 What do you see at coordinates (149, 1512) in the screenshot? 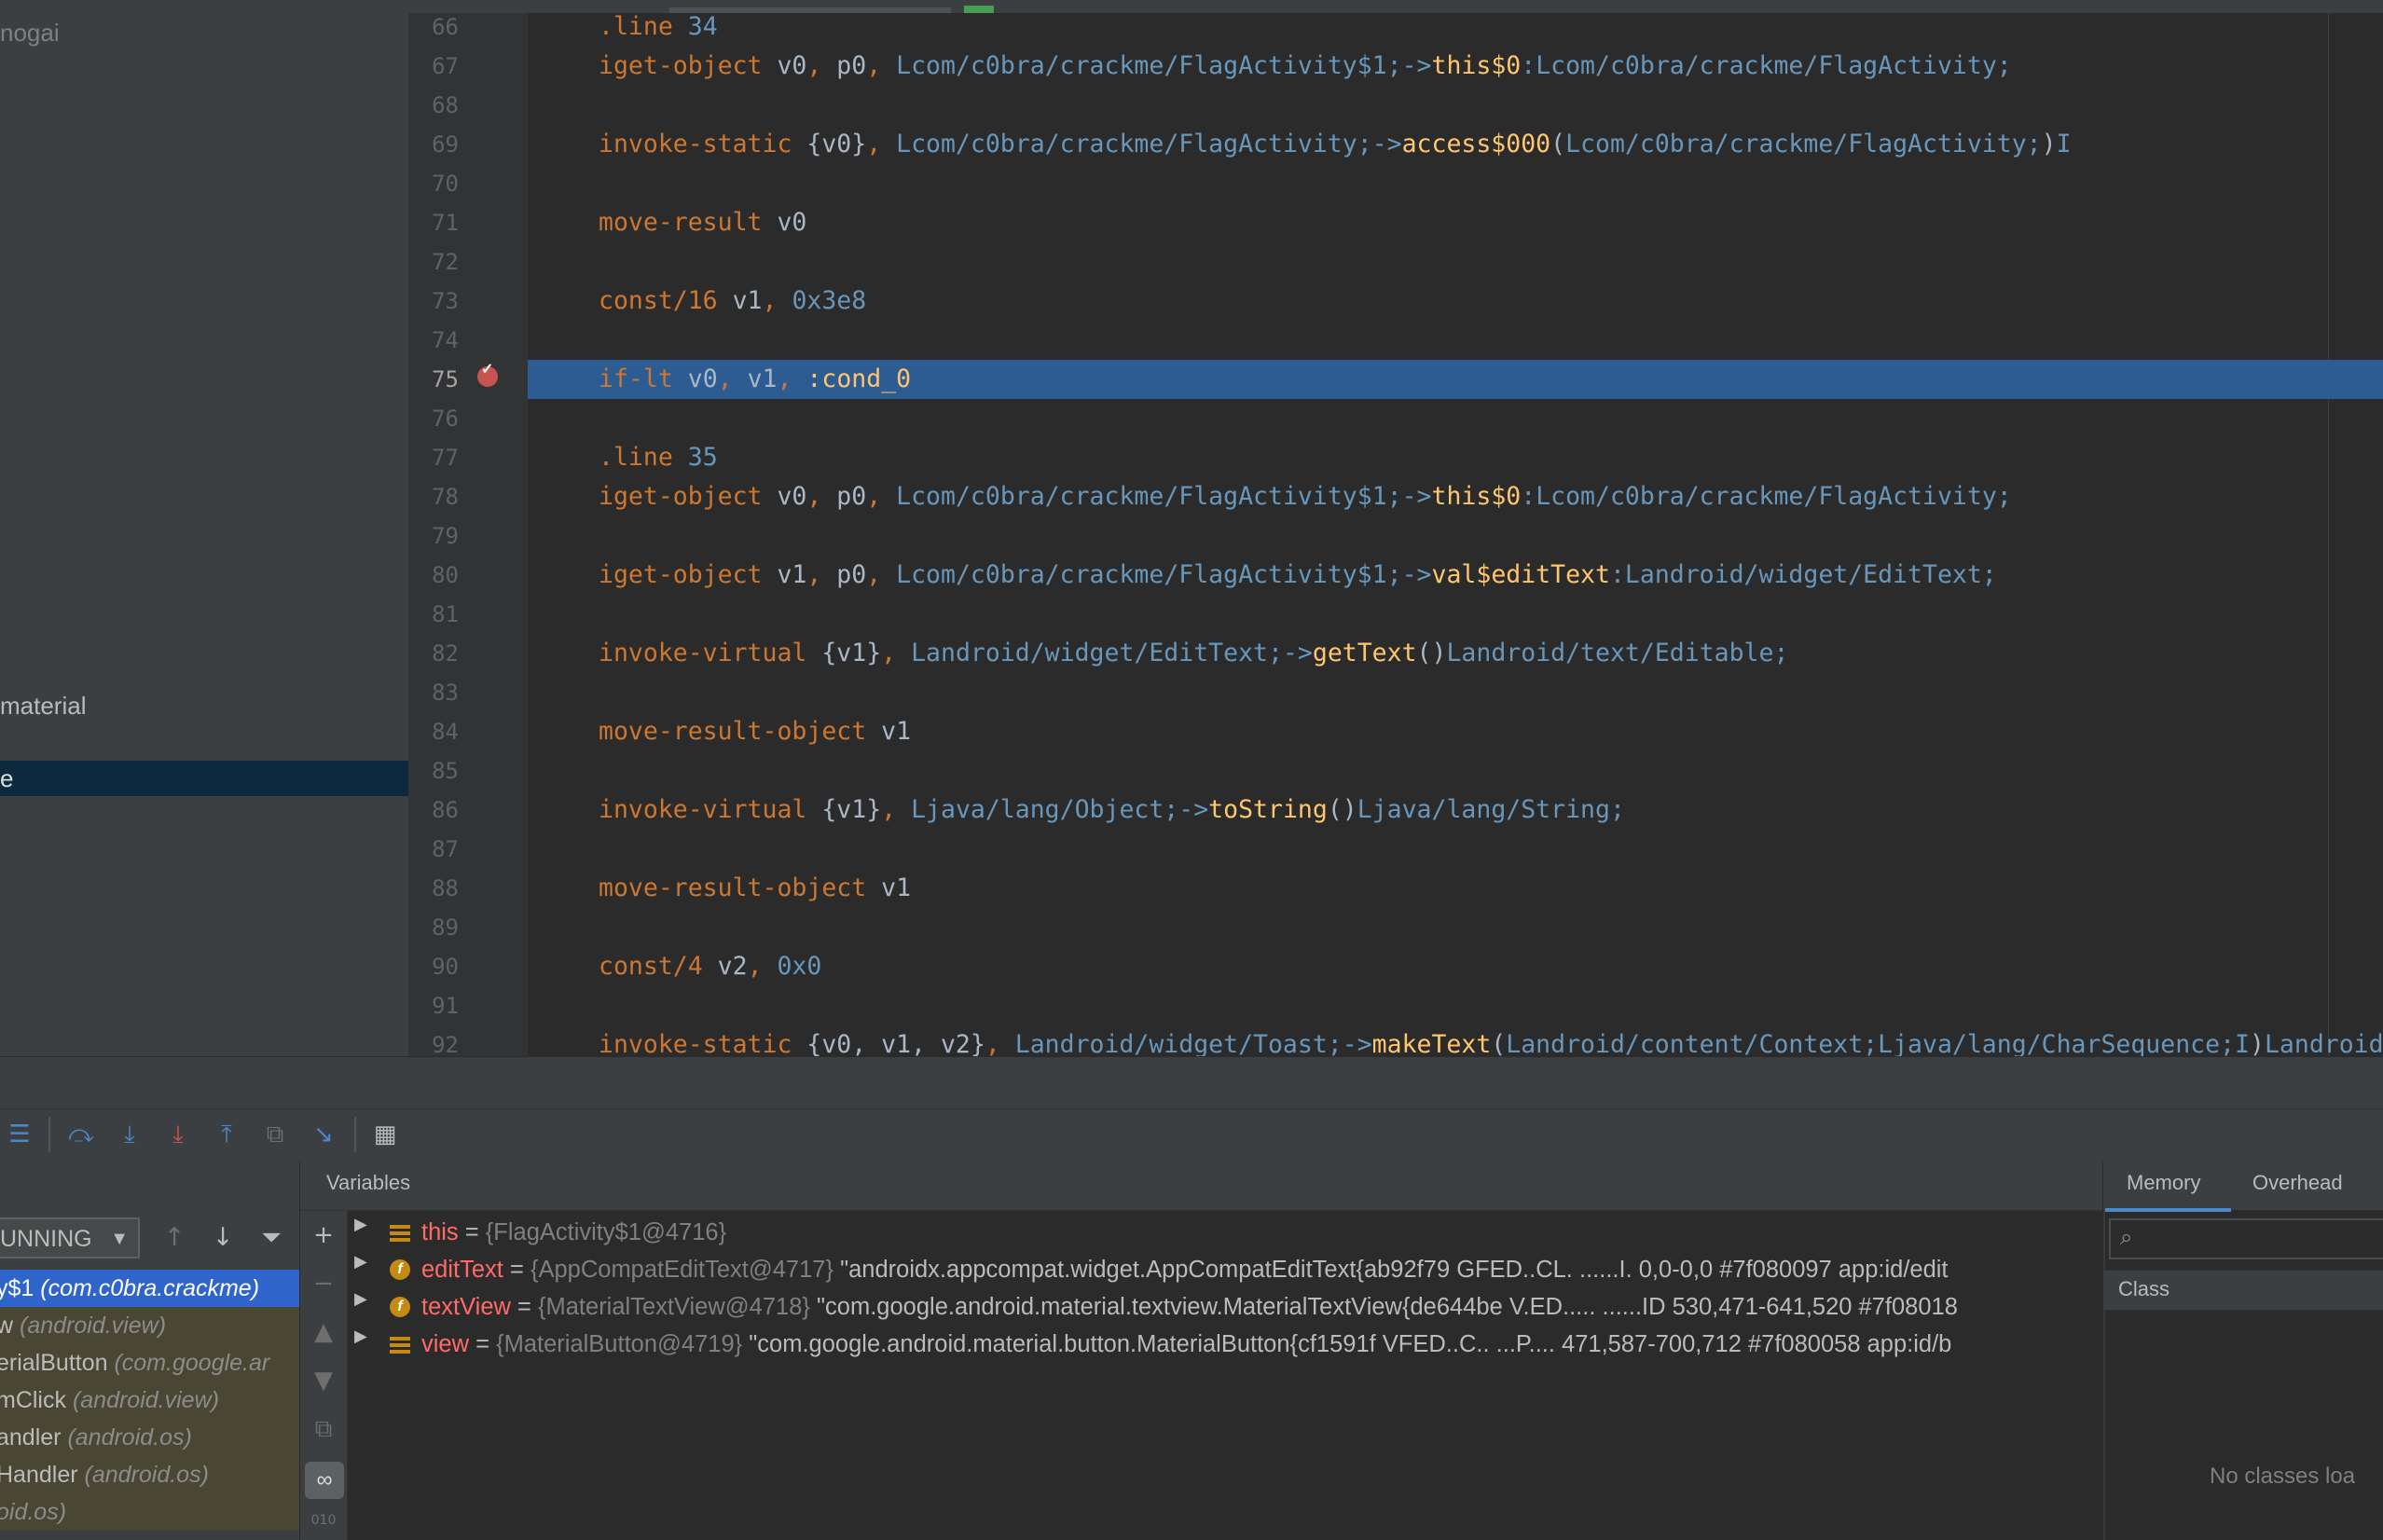
I see `stack-frame: oid.os)` at bounding box center [149, 1512].